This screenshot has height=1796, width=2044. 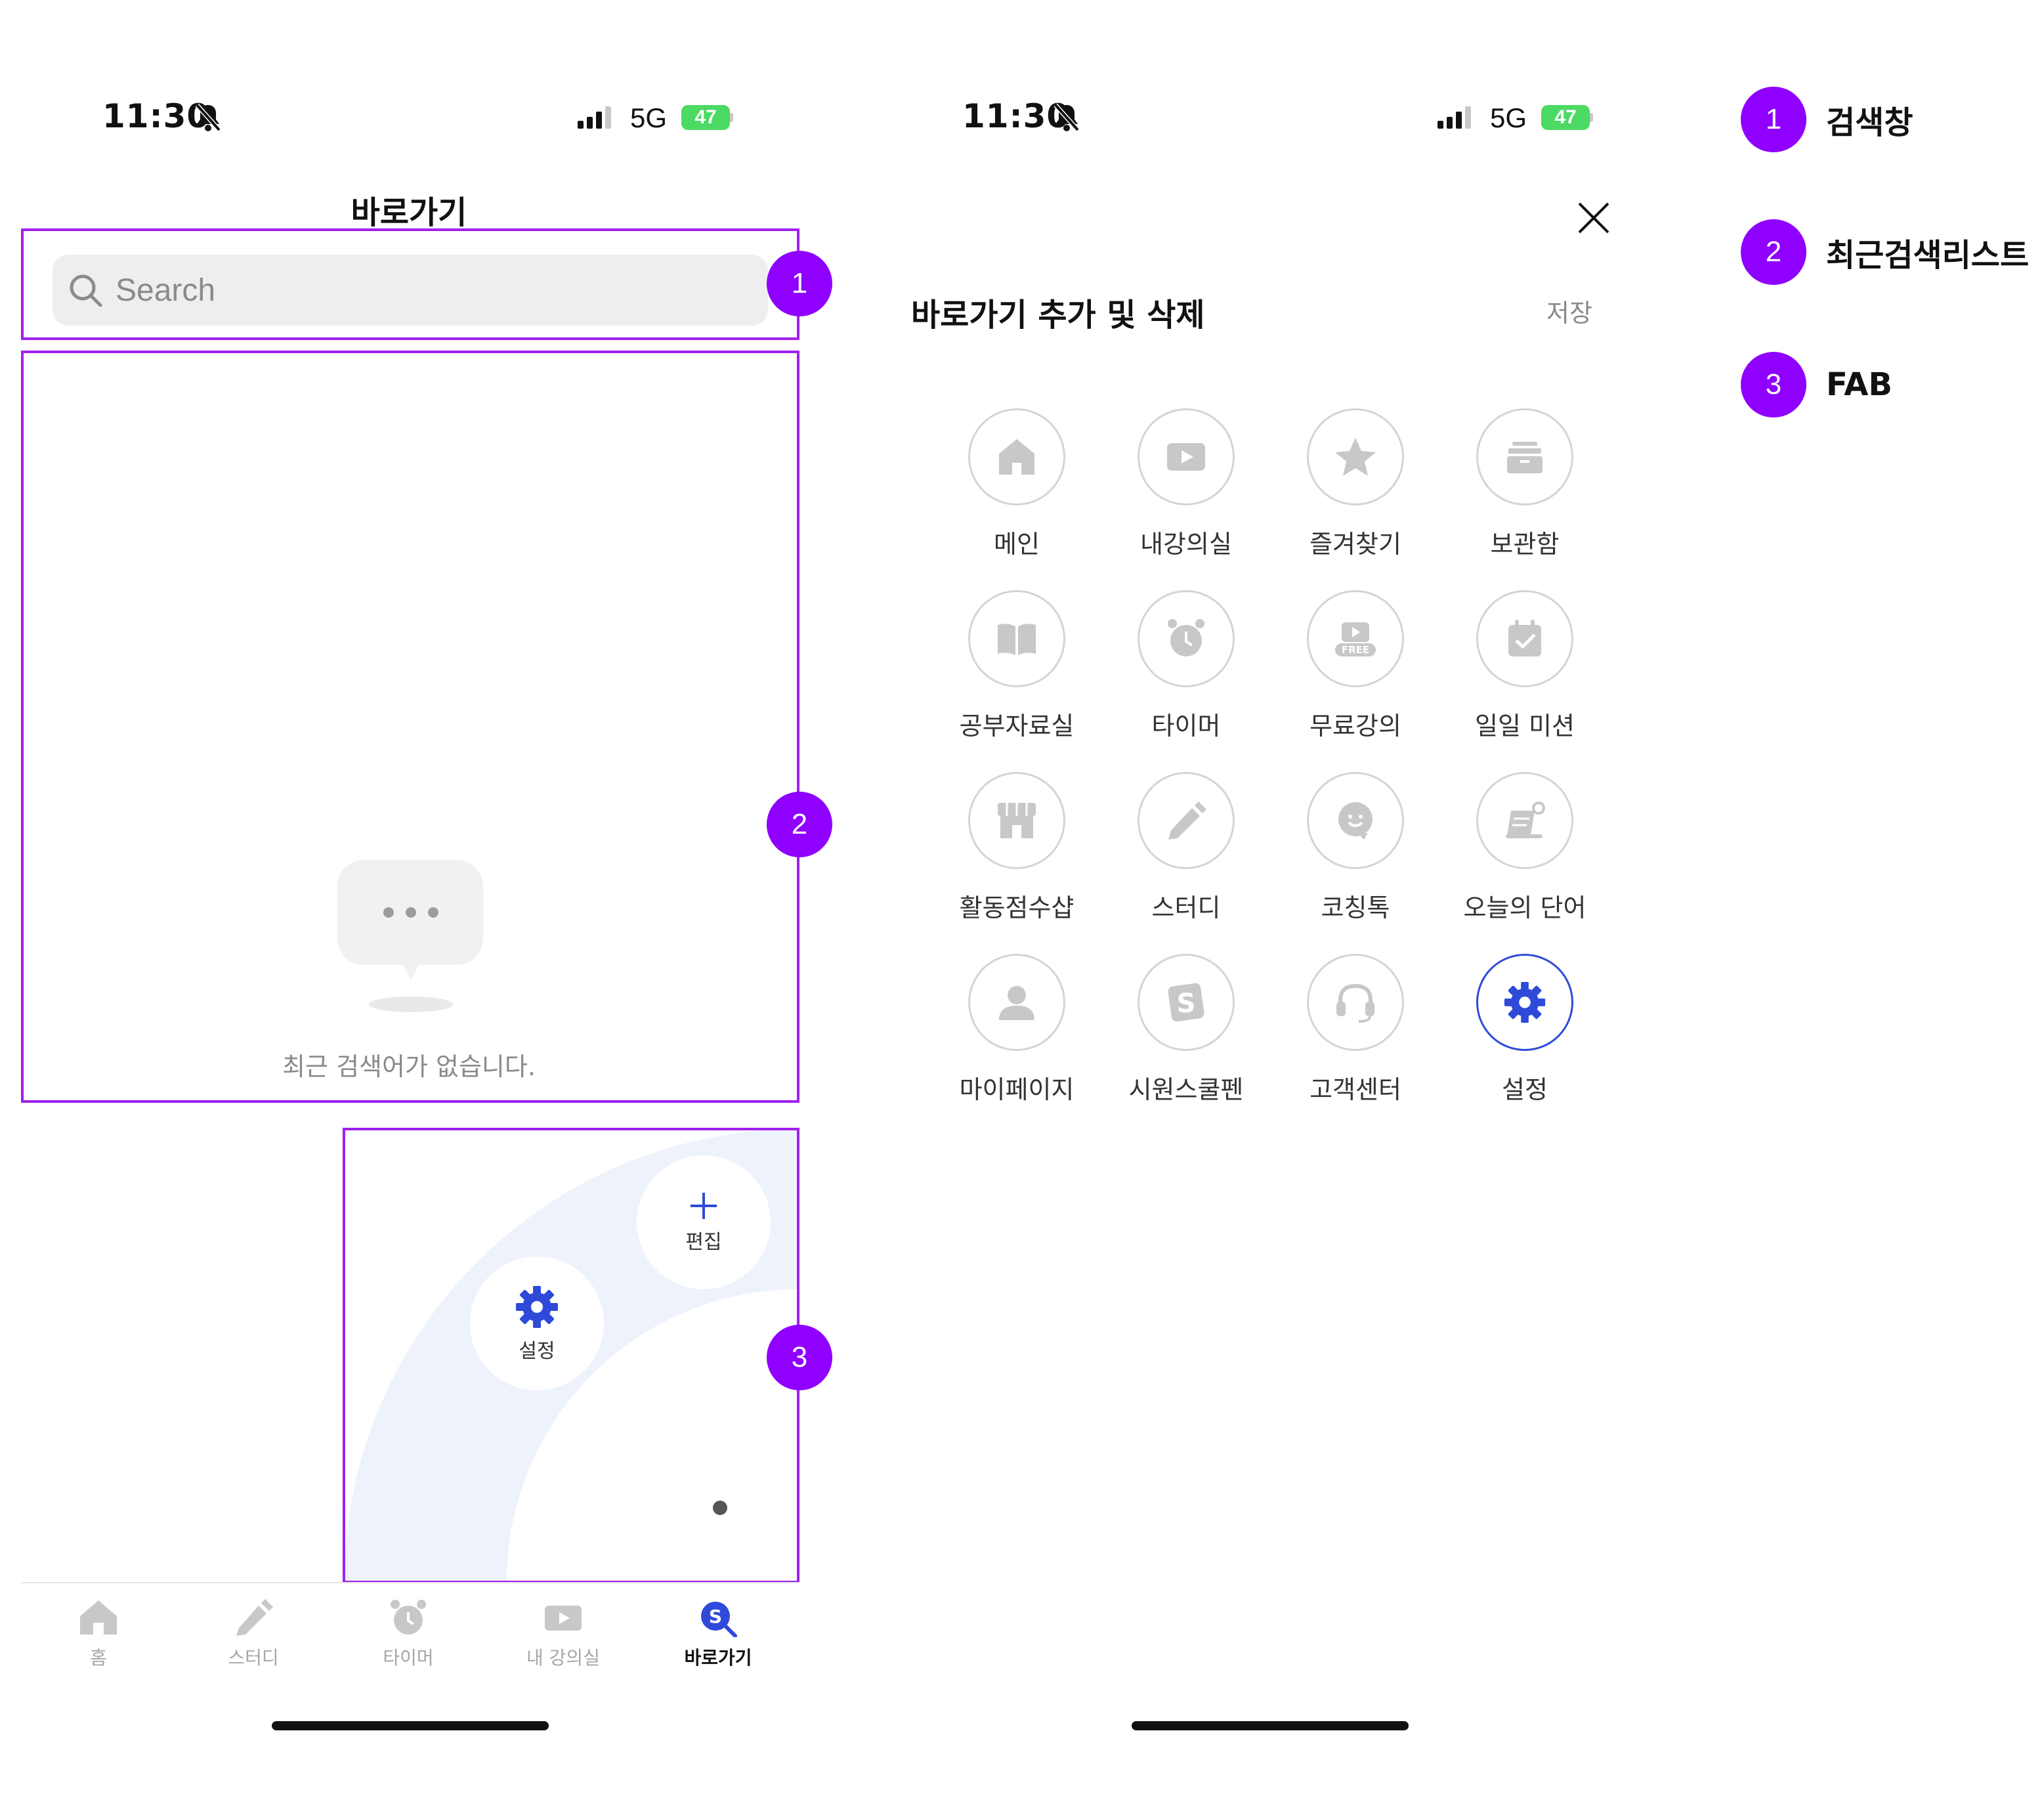 What do you see at coordinates (86, 290) in the screenshot?
I see `search-icon` at bounding box center [86, 290].